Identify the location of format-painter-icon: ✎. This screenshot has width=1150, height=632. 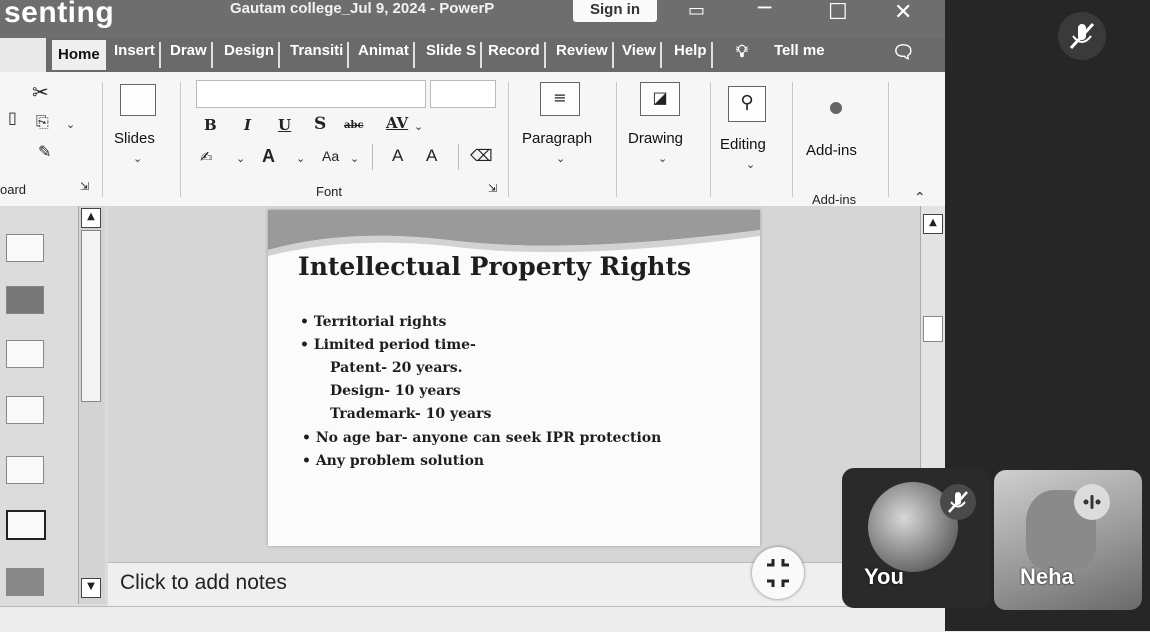
(44, 151).